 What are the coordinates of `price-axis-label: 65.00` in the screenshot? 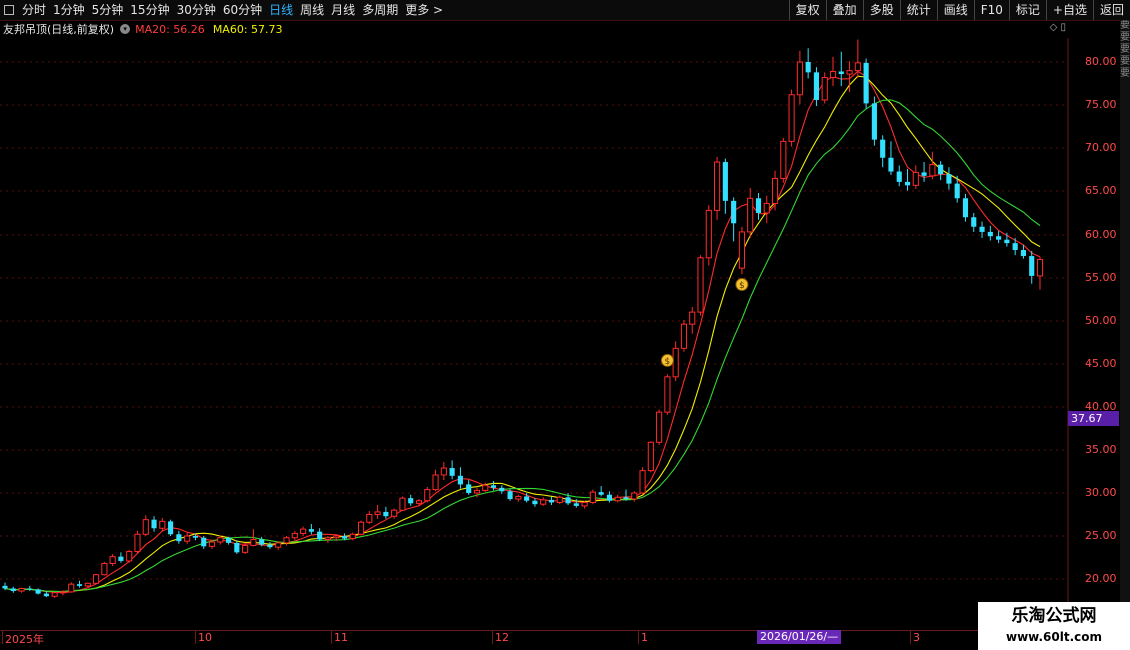 It's located at (1101, 190).